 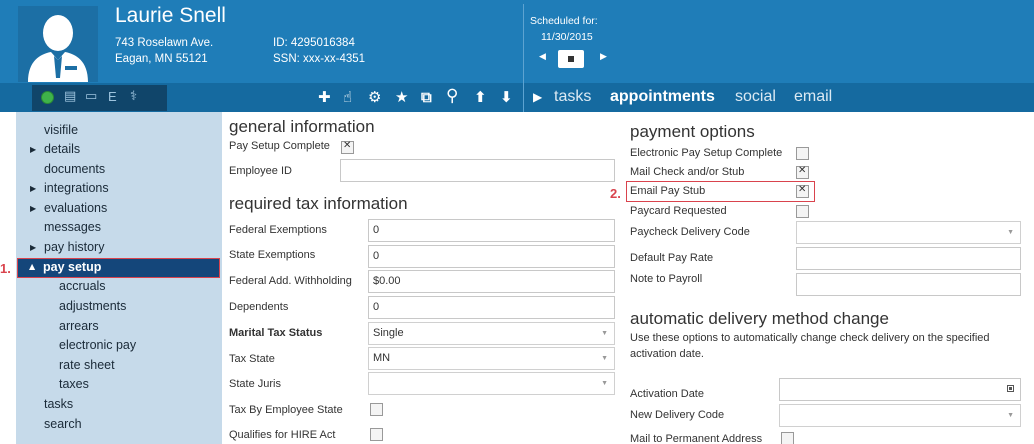 What do you see at coordinates (567, 37) in the screenshot?
I see `scheduled-date: 11/30/2015` at bounding box center [567, 37].